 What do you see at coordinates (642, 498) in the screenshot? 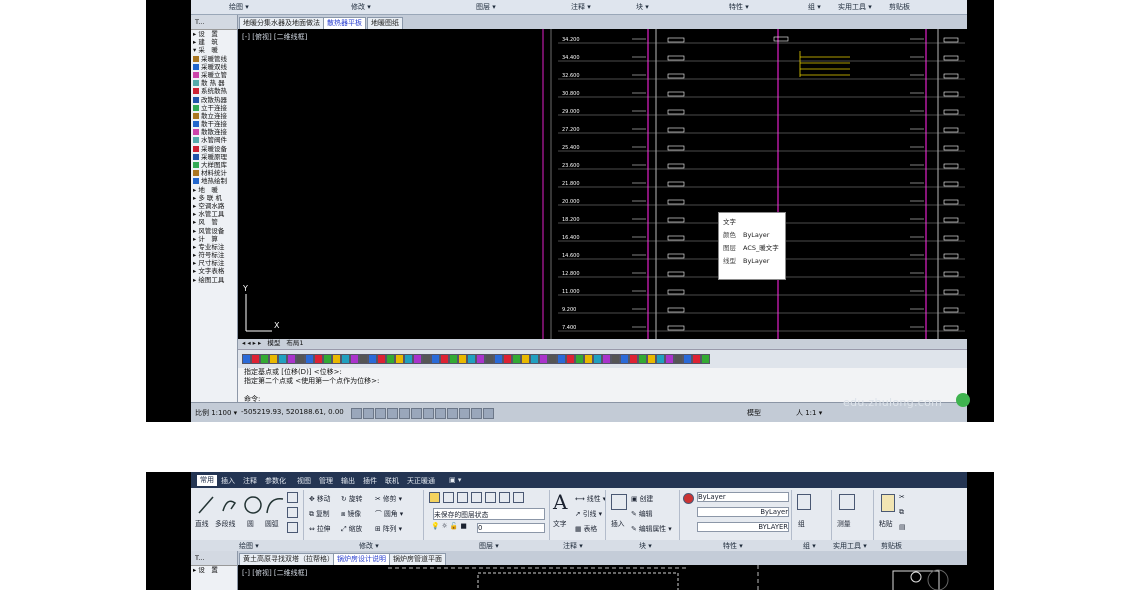
I see `create-block-button: ▣ 创建` at bounding box center [642, 498].